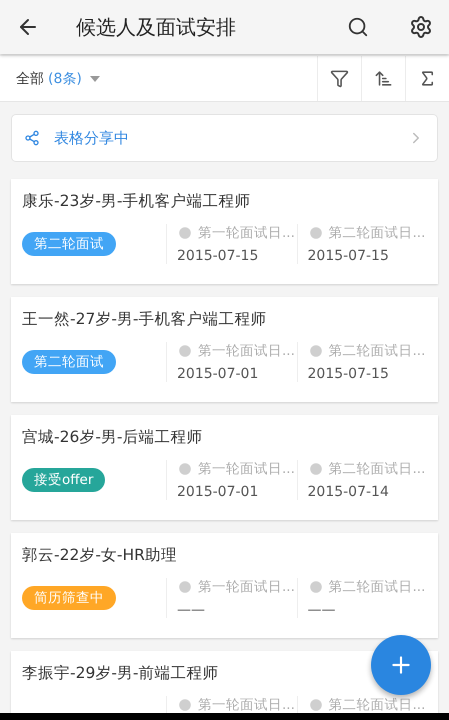 Image resolution: width=449 pixels, height=720 pixels. I want to click on date-value: 2015-07-14, so click(349, 492).